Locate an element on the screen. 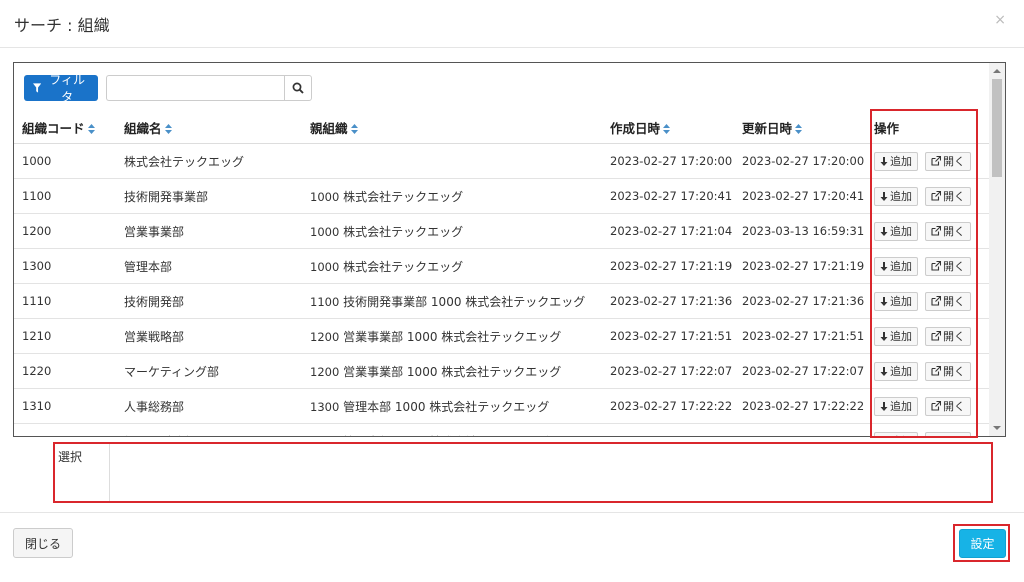  cell-created: 2023-02-27 17:20:41 is located at coordinates (668, 196).